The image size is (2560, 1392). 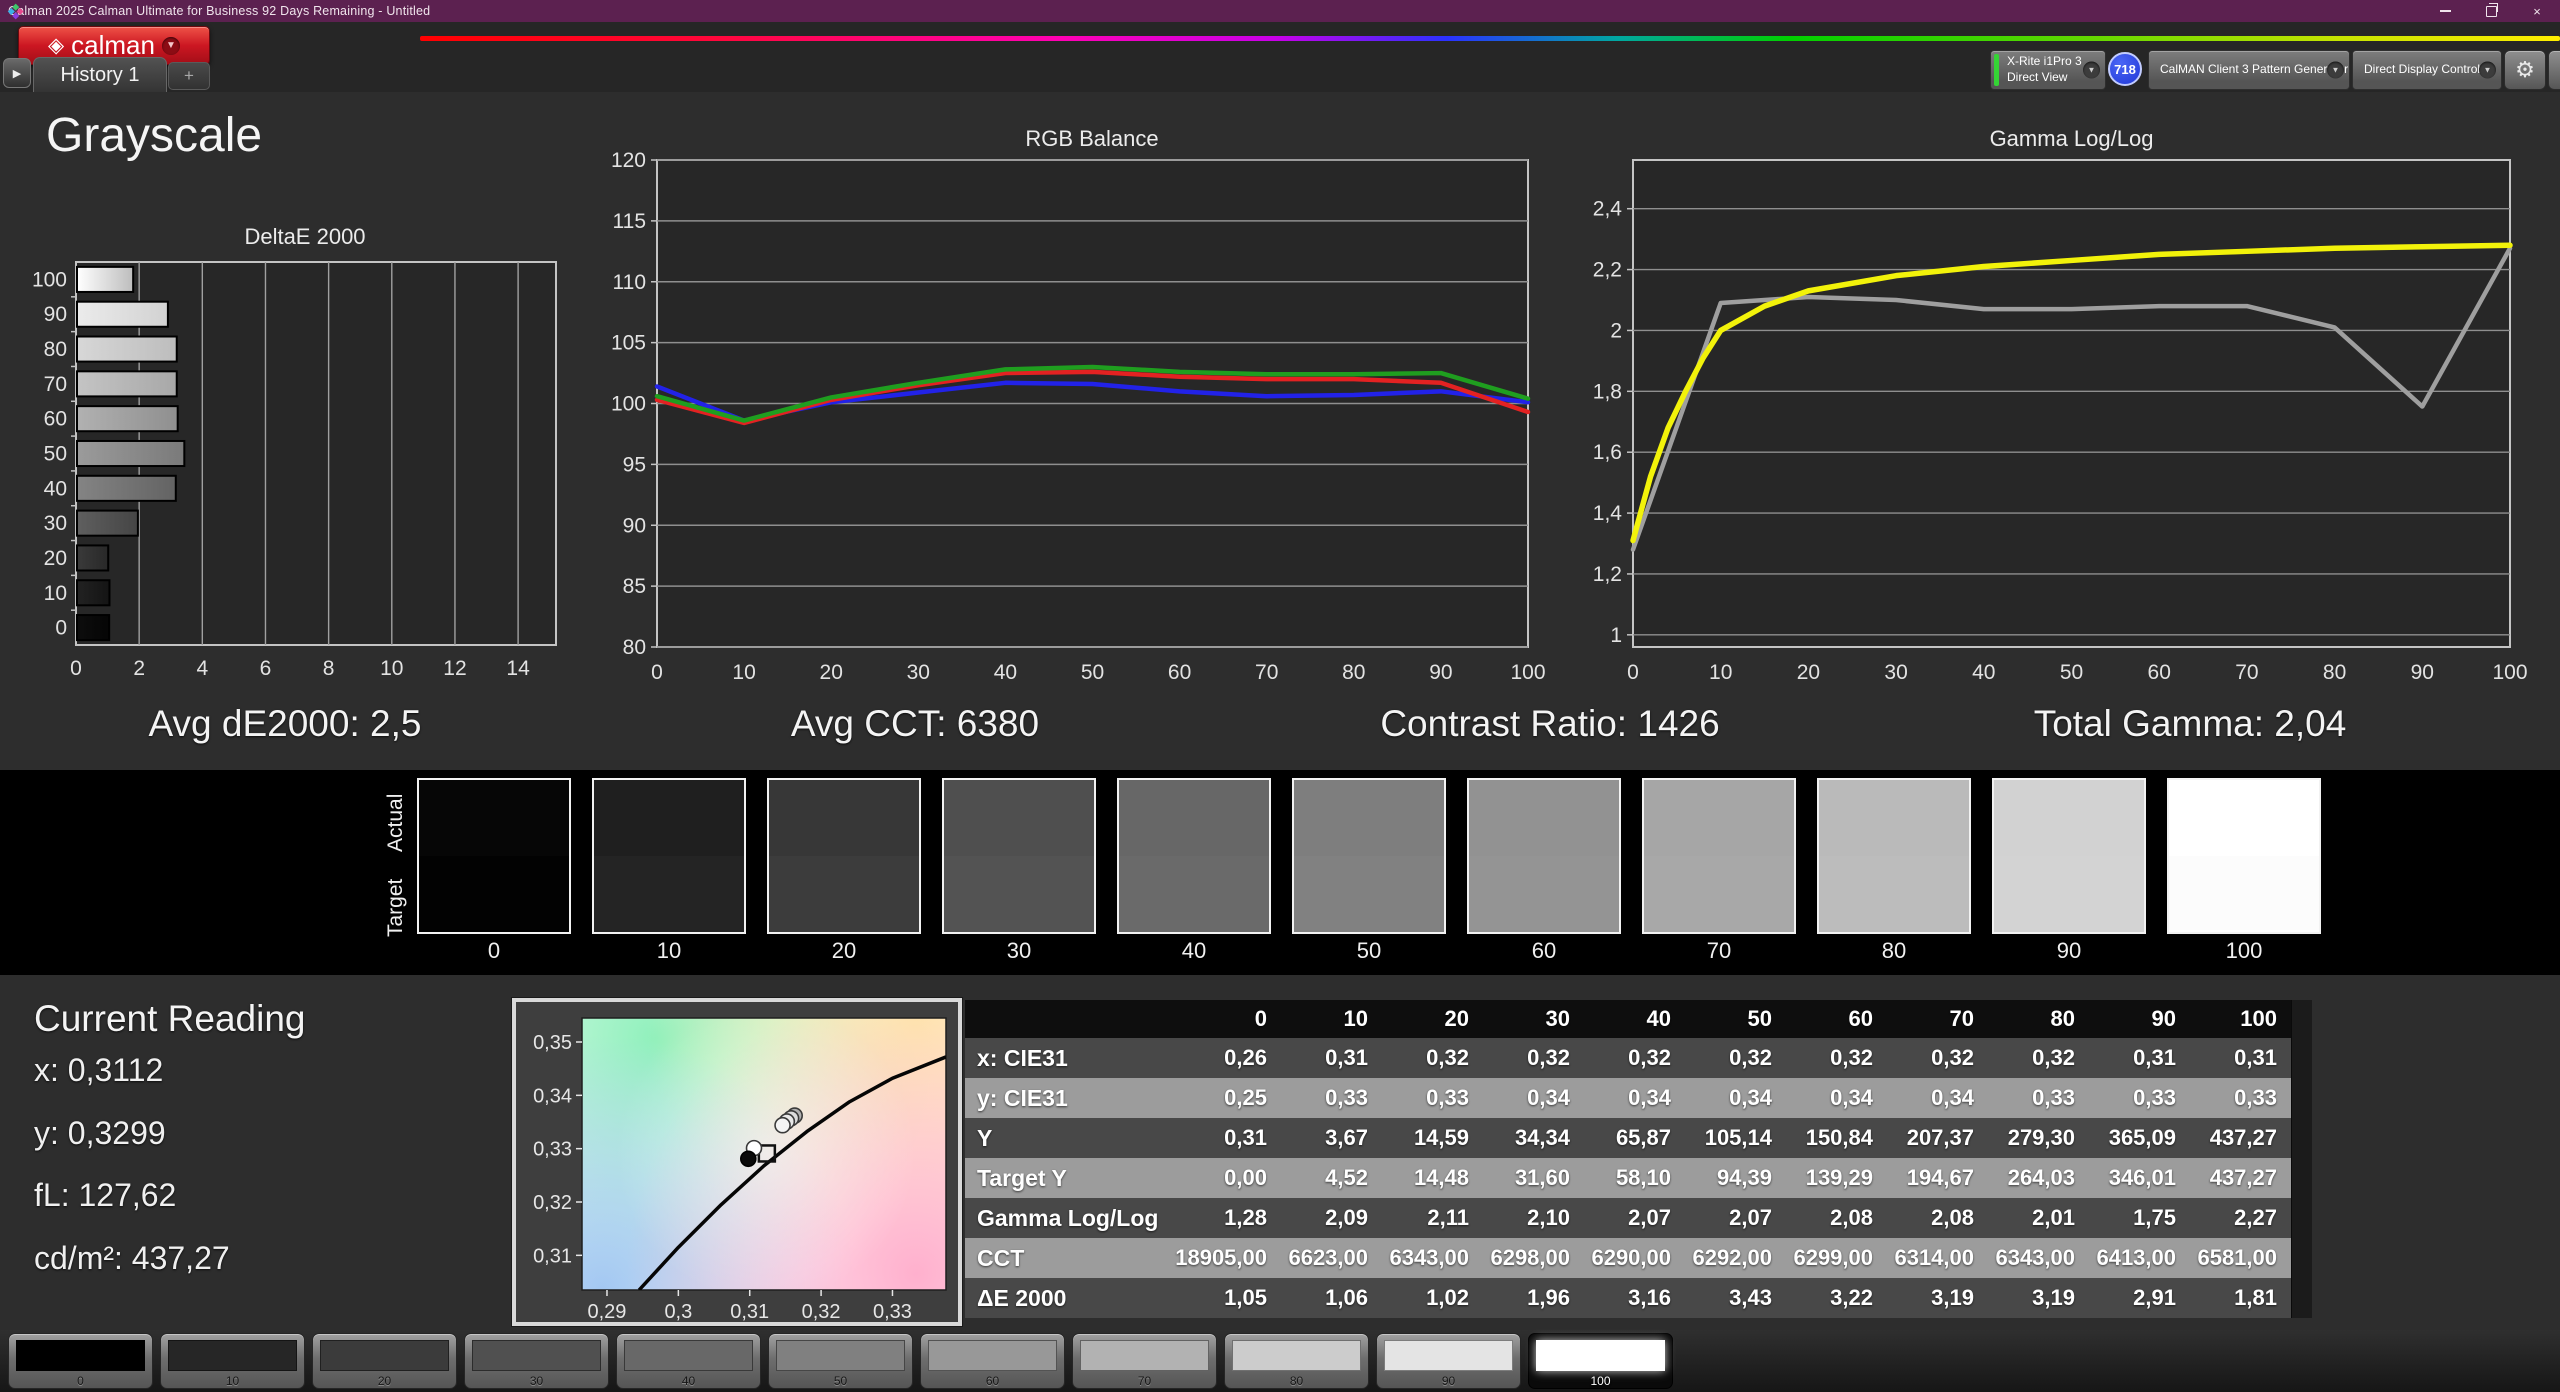 I want to click on pattern-level-label: 70, so click(x=1144, y=1381).